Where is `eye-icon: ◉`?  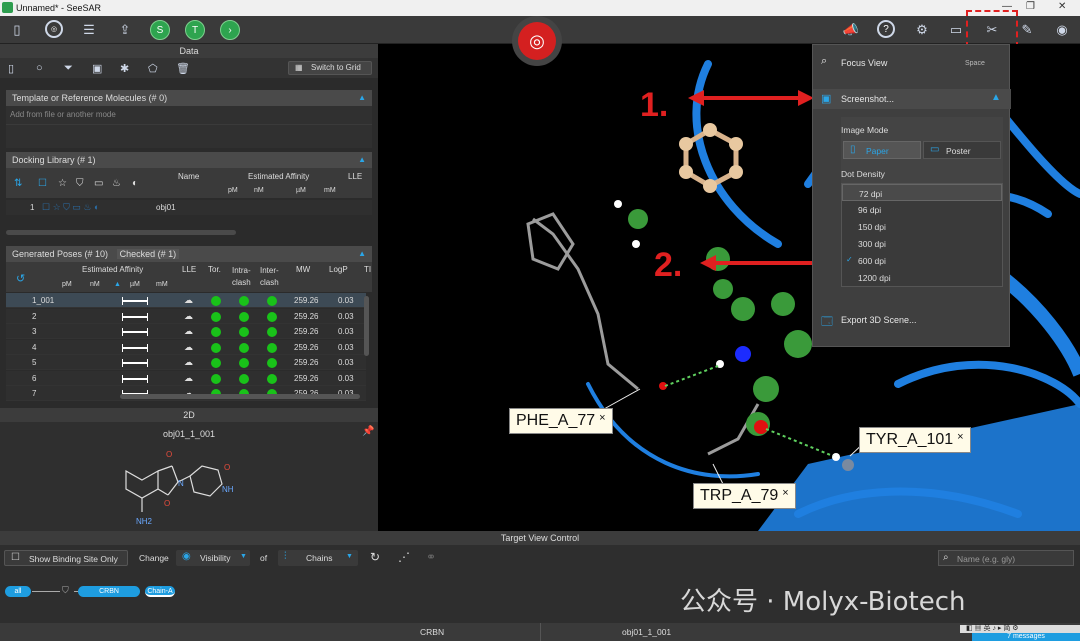 eye-icon: ◉ is located at coordinates (1062, 30).